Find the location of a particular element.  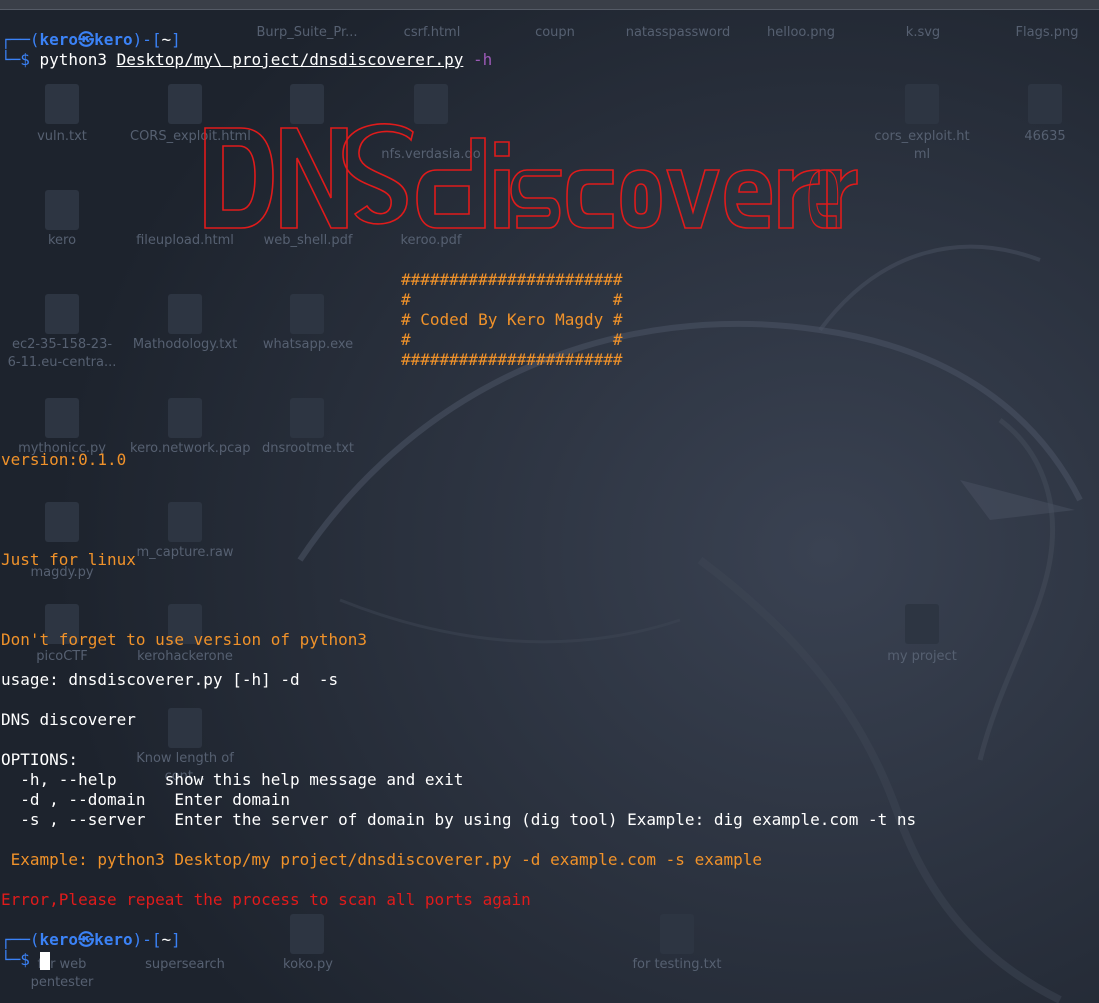

linux-note: Just for linux is located at coordinates (68, 559).